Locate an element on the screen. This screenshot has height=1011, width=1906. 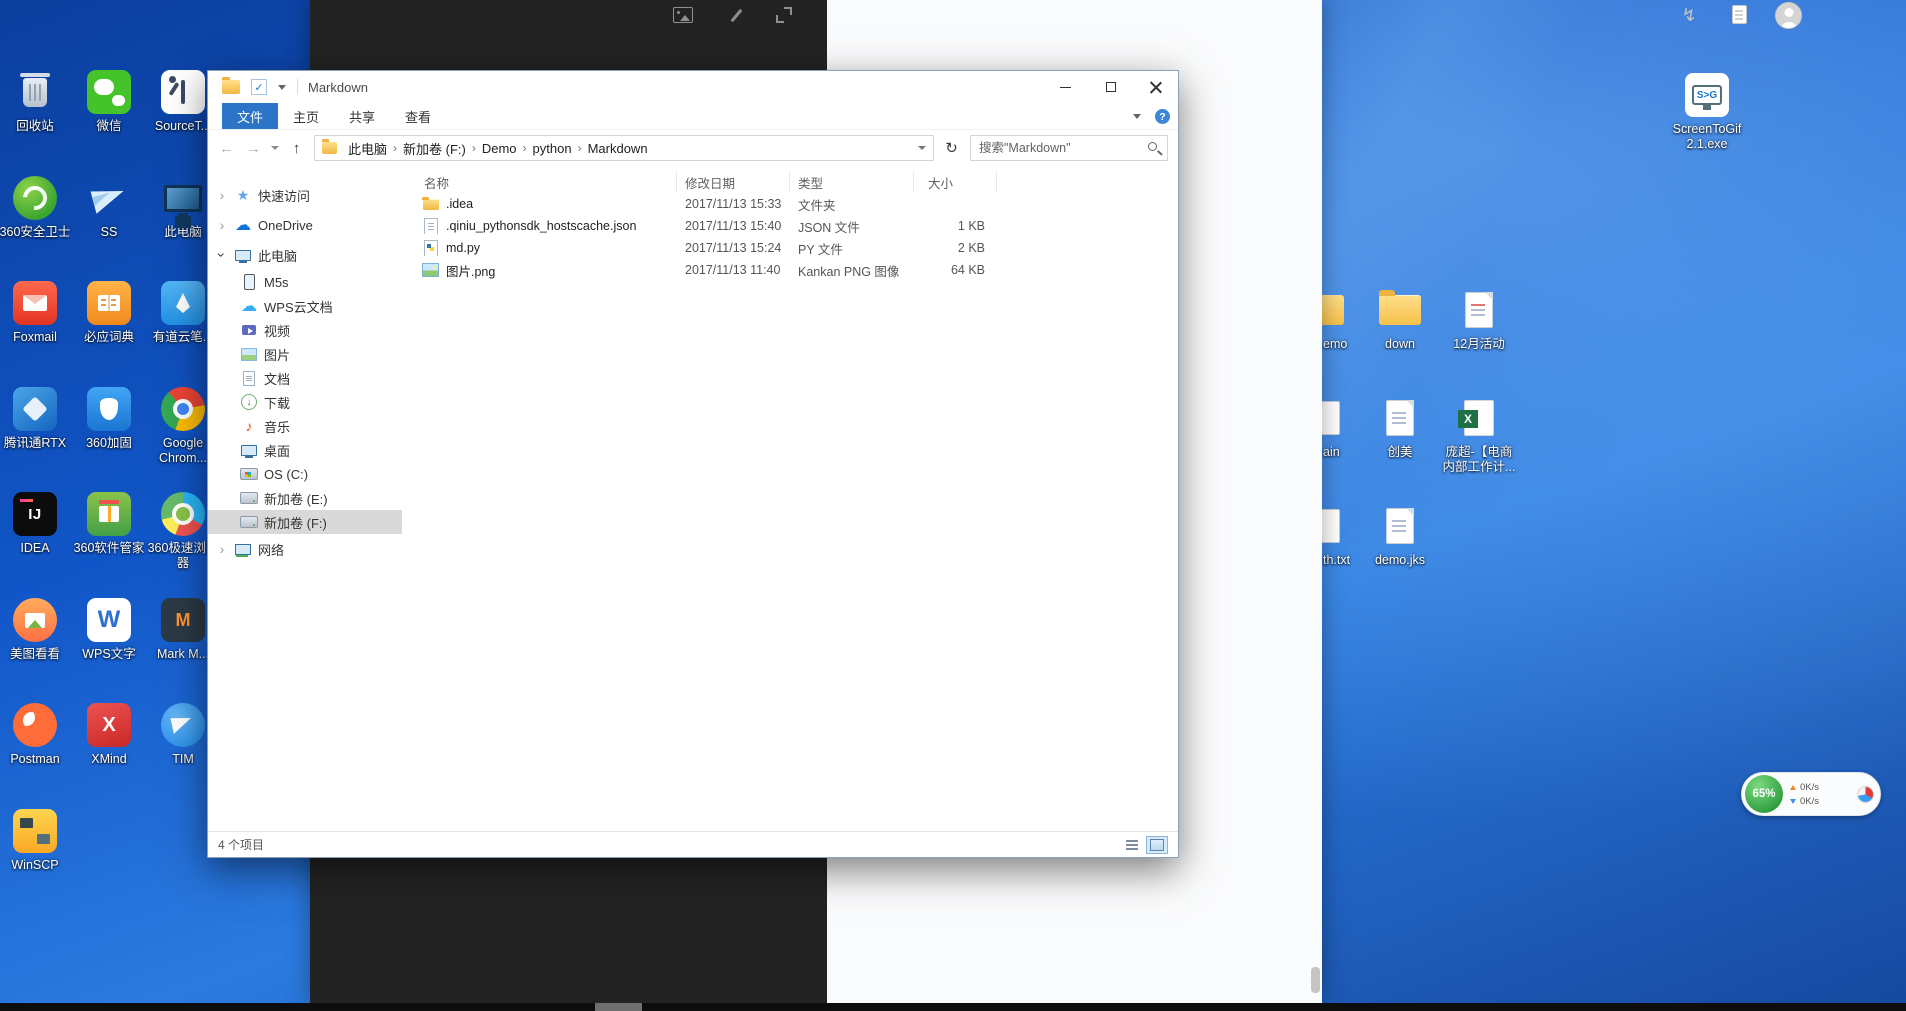
desktop-icon-meitu-kankan: 美图看看 is located at coordinates (37, 630).